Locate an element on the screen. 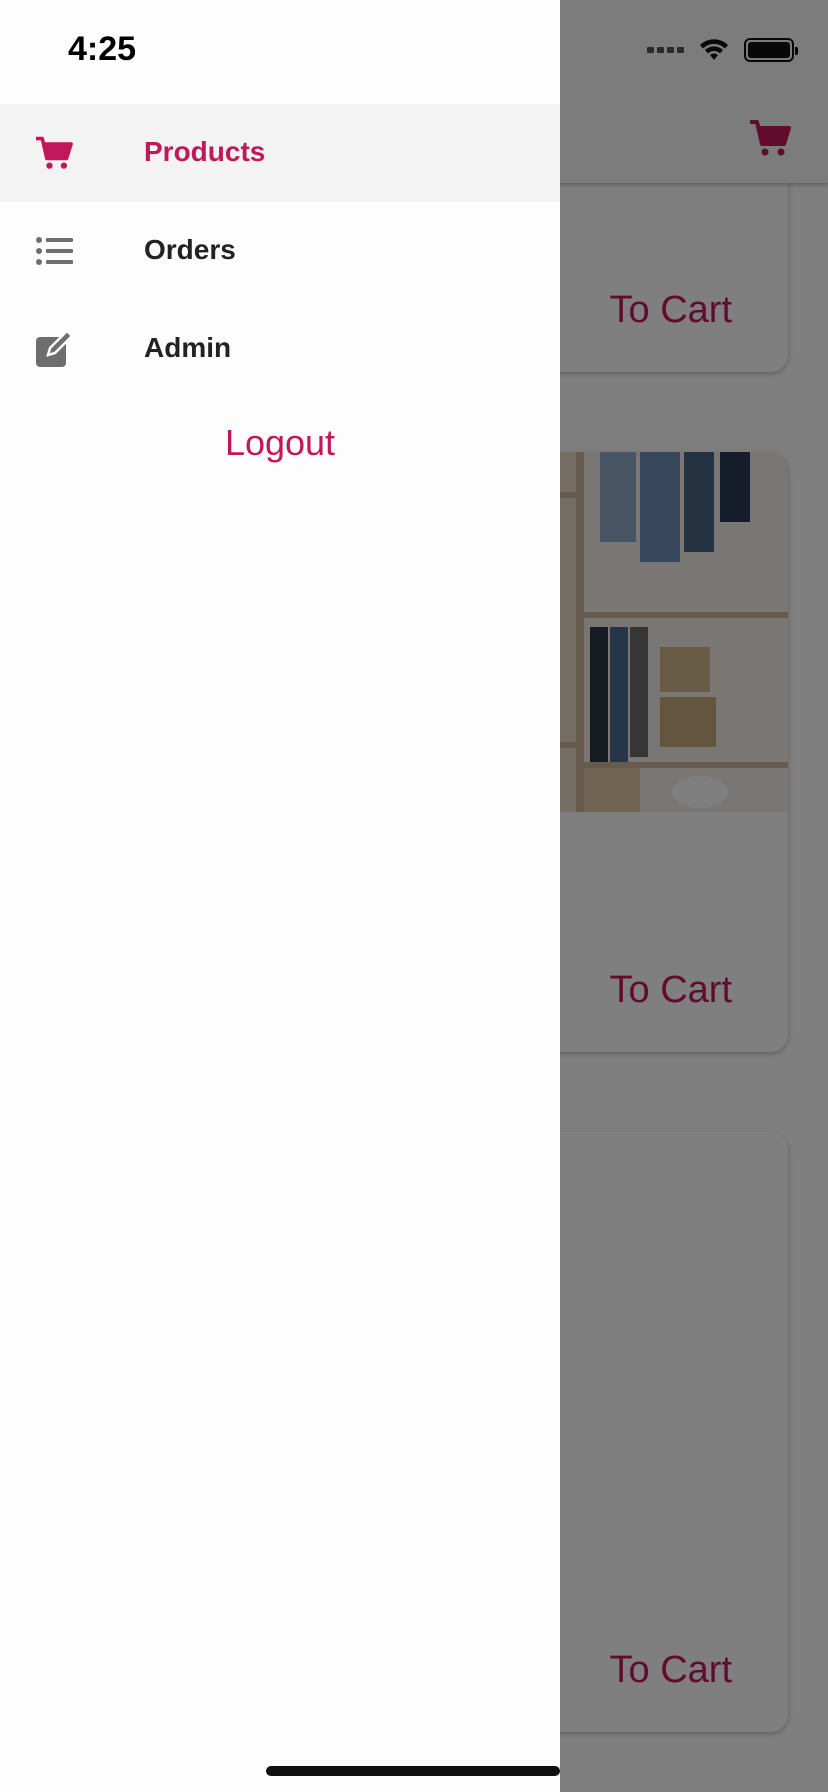  drawer-item-products: Products is located at coordinates (280, 153).